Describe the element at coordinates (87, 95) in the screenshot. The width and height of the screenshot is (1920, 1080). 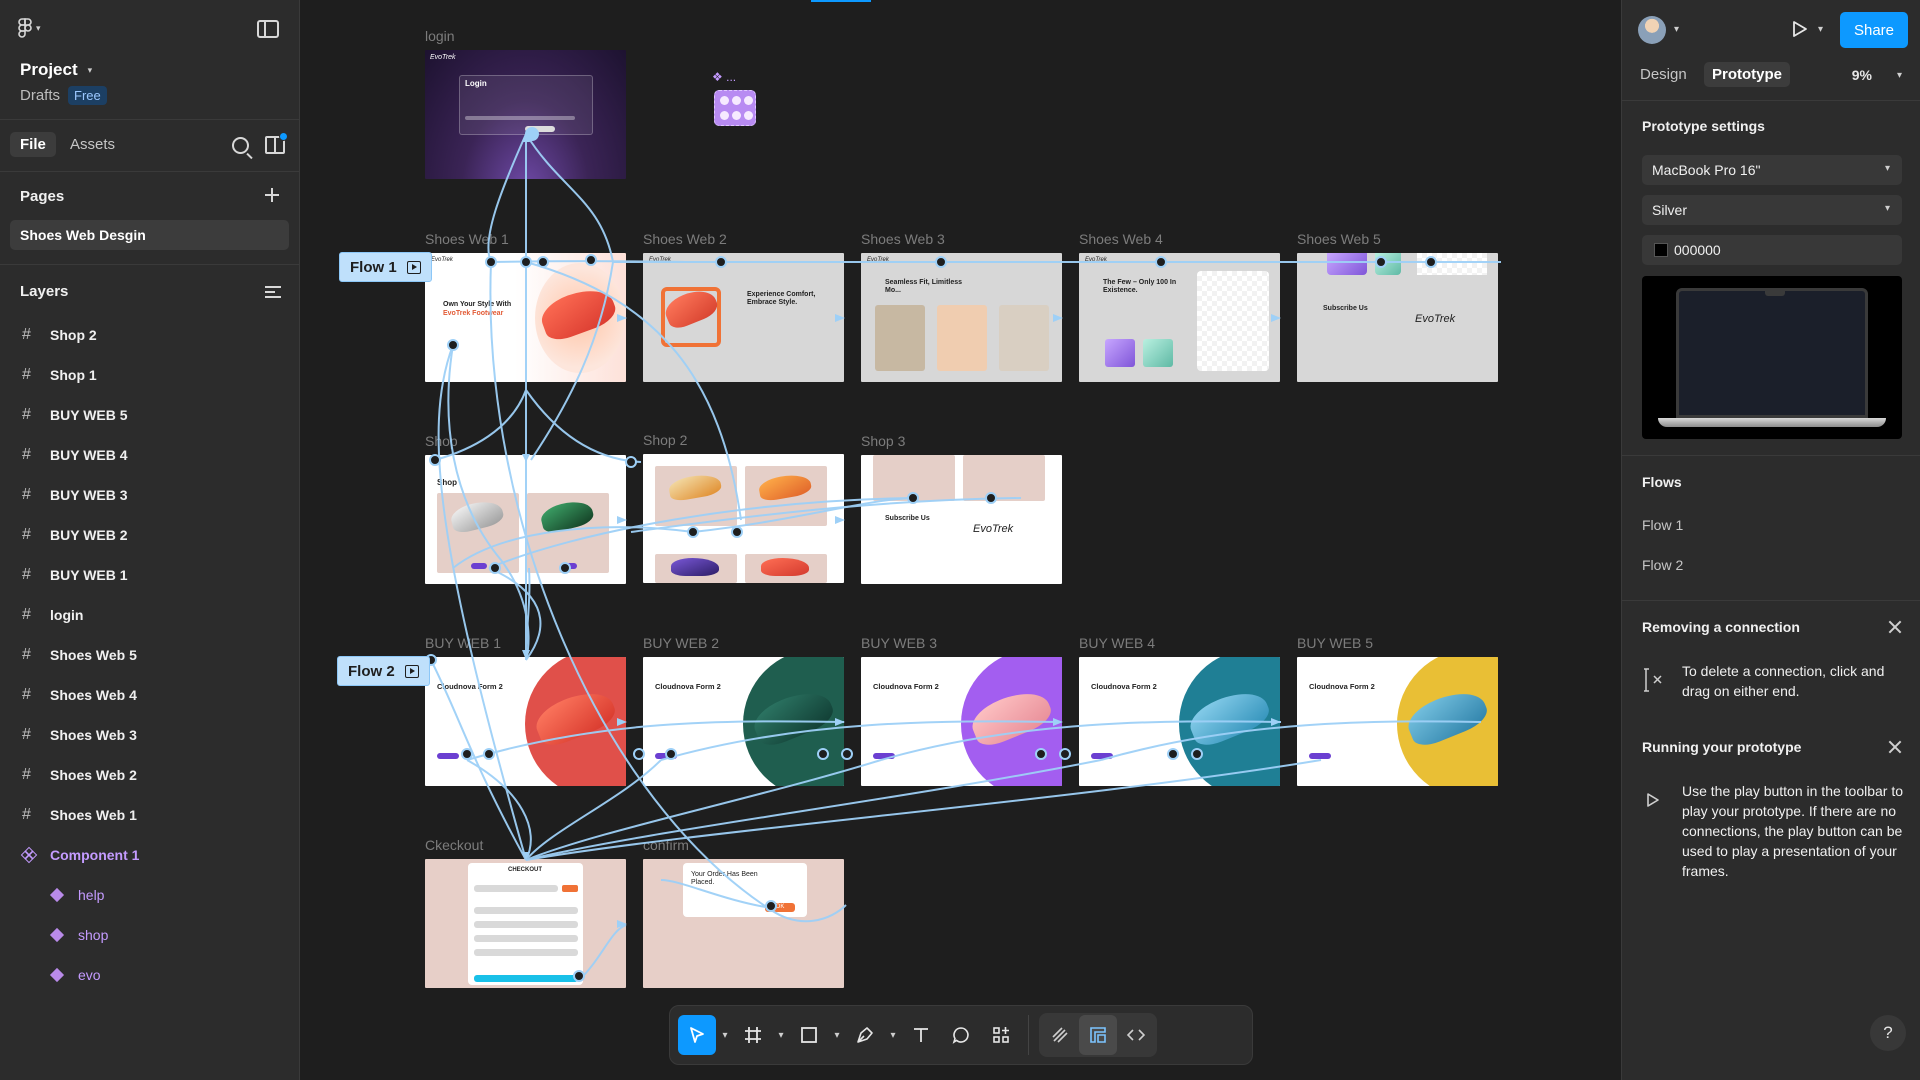
I see `plan-badge: Free` at that location.